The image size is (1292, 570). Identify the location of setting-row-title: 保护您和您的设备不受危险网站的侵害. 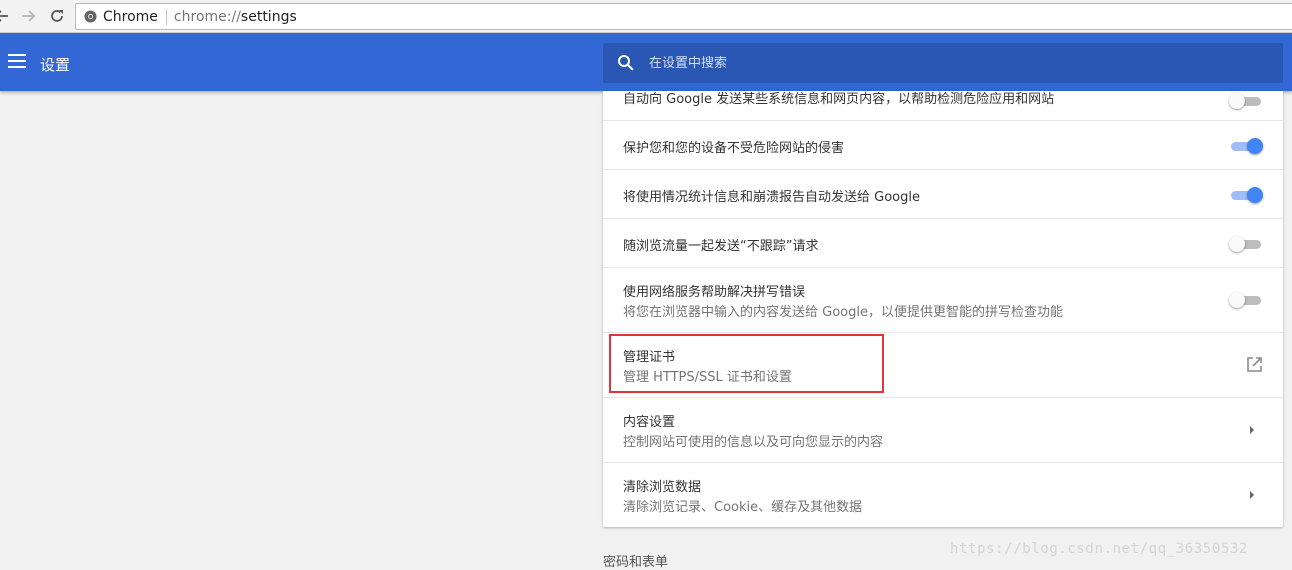
(734, 148).